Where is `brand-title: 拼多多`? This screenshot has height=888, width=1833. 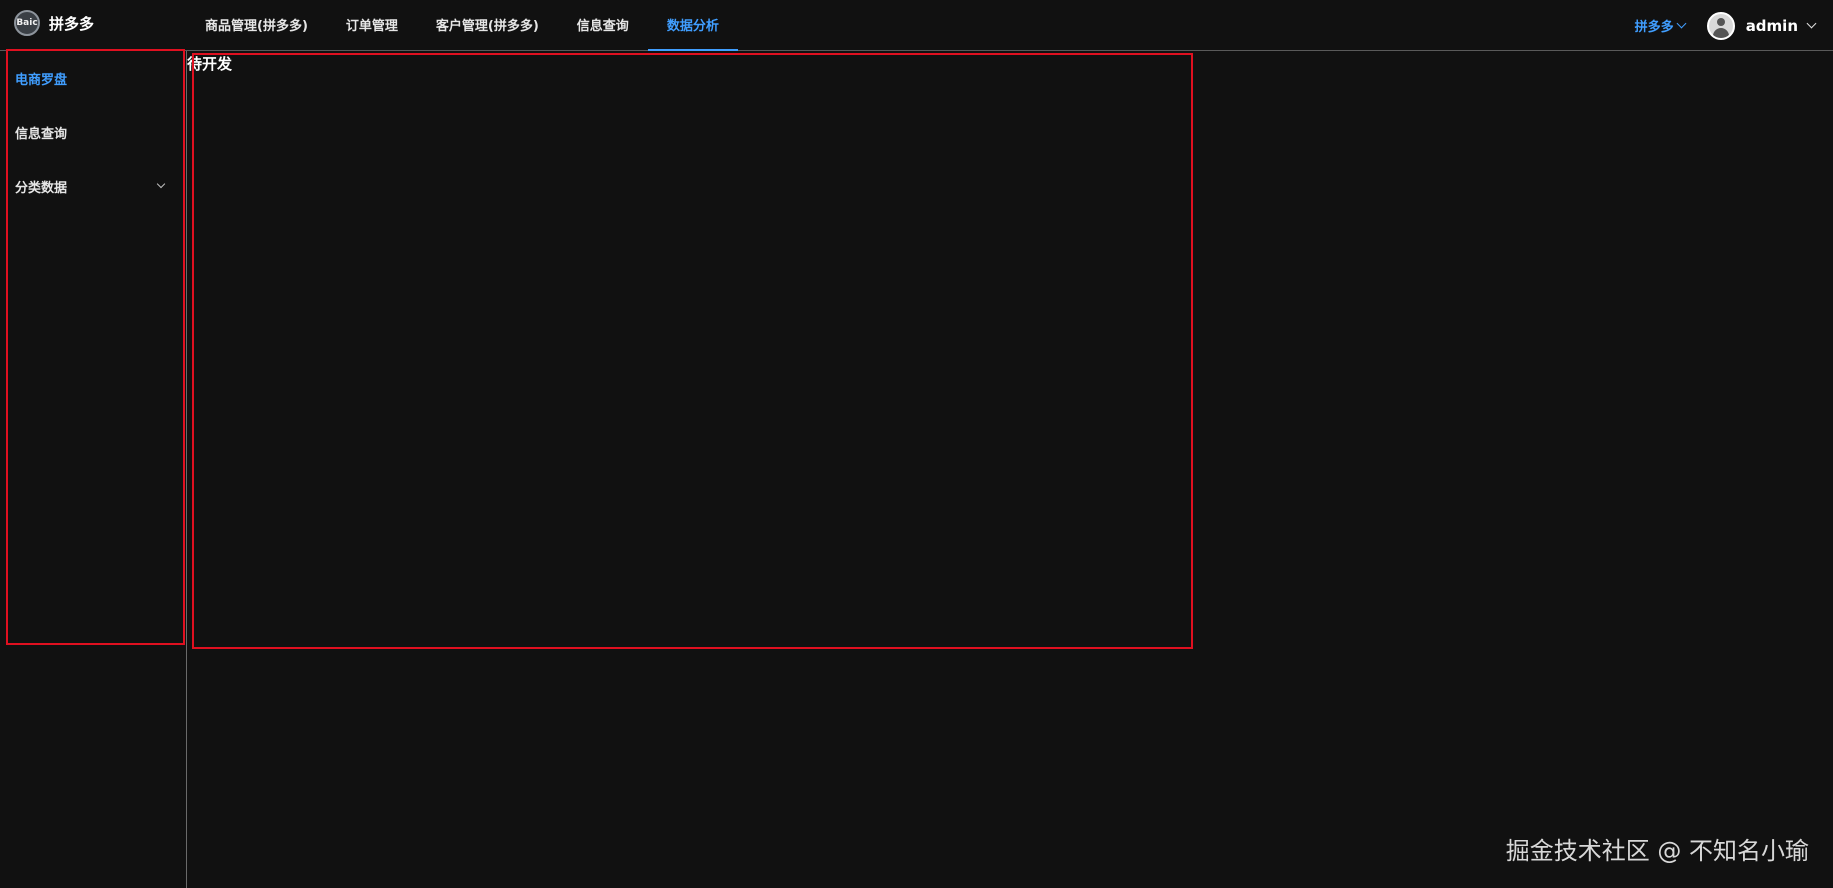 brand-title: 拼多多 is located at coordinates (72, 23).